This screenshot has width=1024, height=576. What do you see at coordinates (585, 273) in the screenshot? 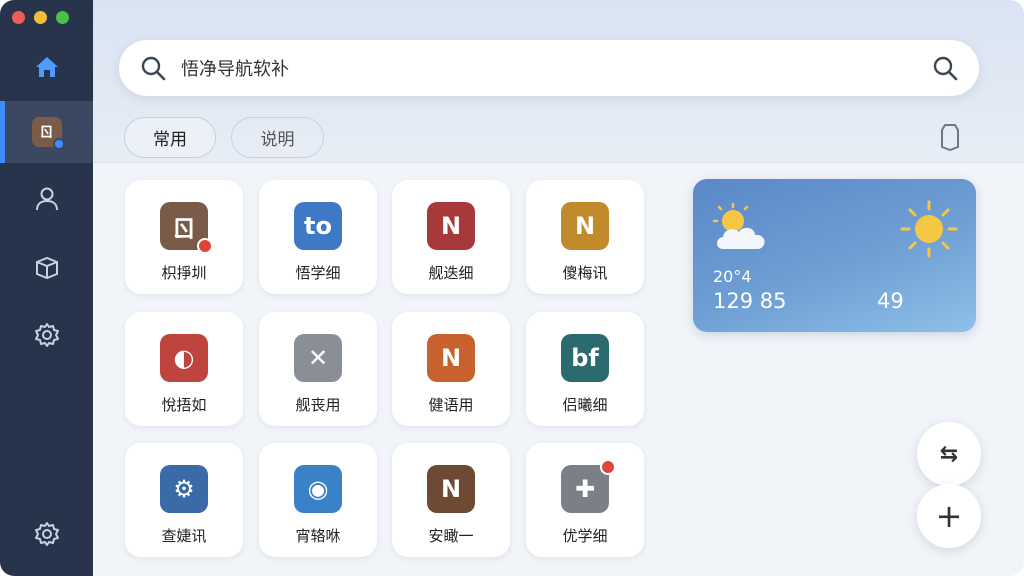
I see `app-label: 傻梅讯` at bounding box center [585, 273].